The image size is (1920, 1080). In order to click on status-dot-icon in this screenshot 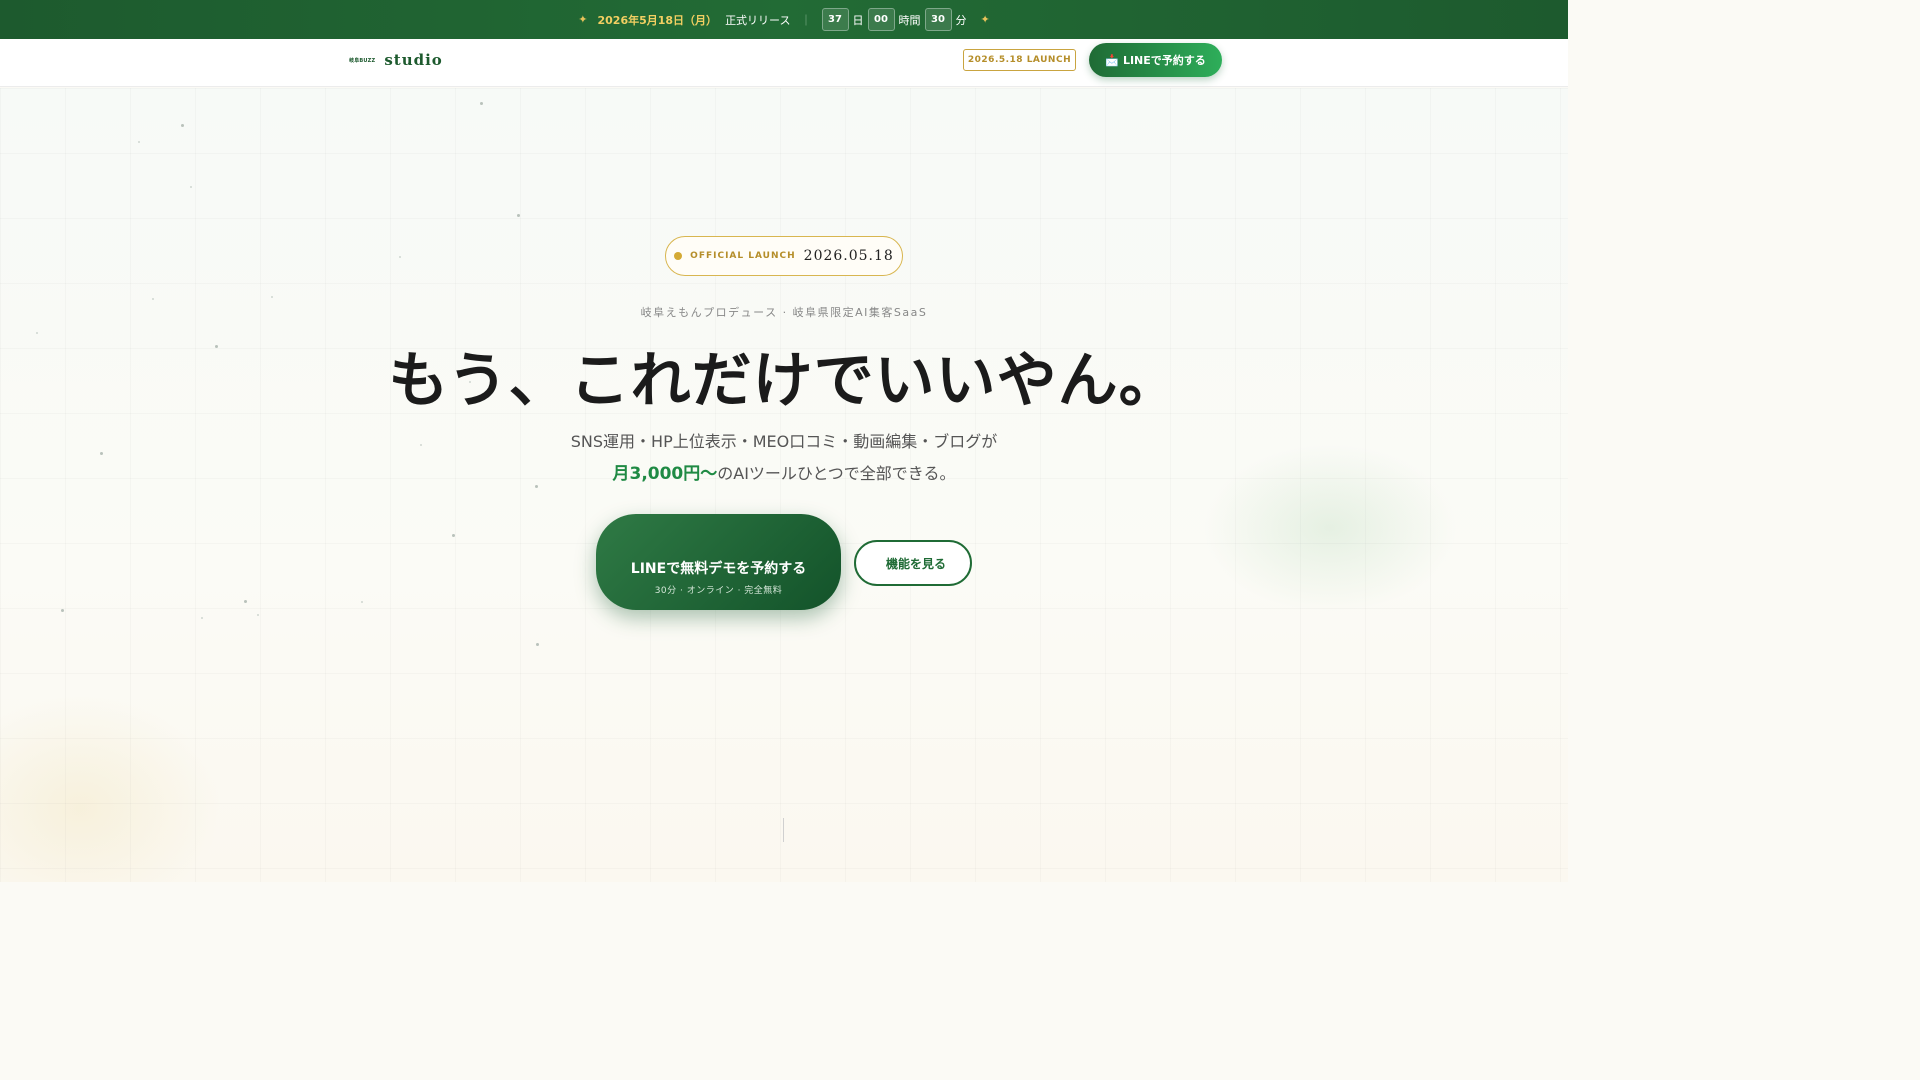, I will do `click(678, 256)`.